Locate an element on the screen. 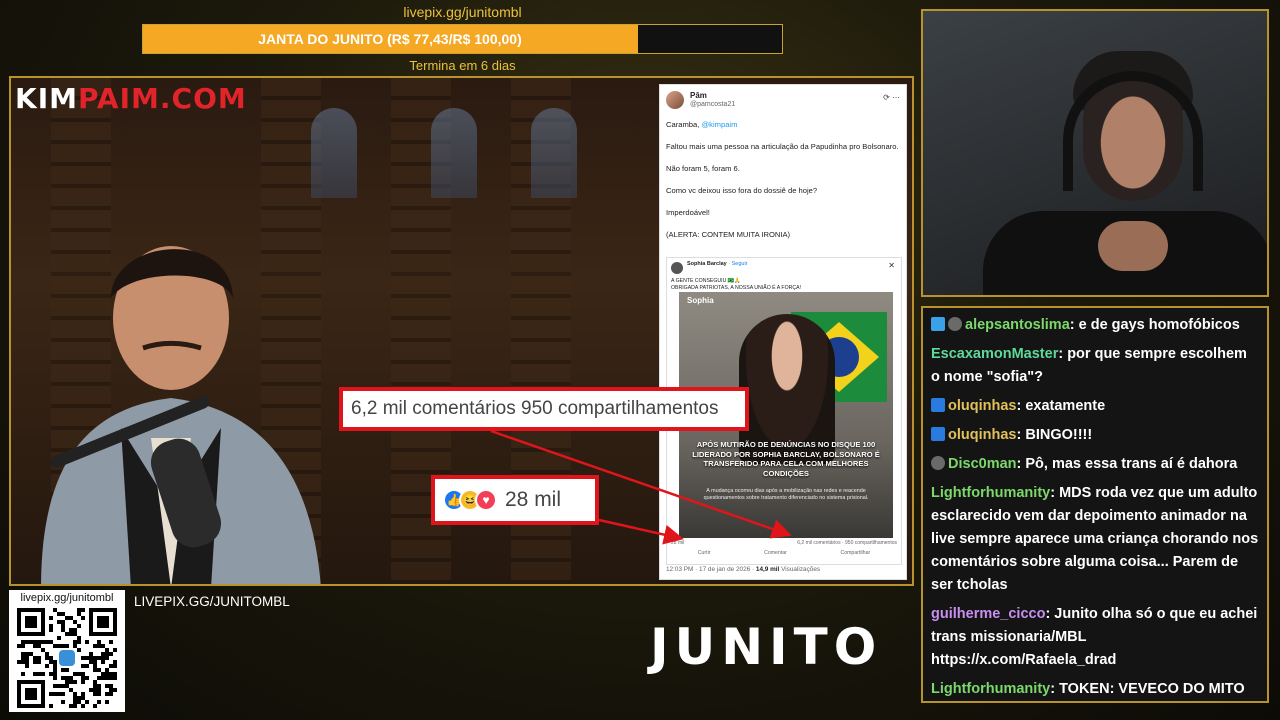 The height and width of the screenshot is (720, 1280). kimpaim-logo-part2: PAIM.COM is located at coordinates (162, 98).